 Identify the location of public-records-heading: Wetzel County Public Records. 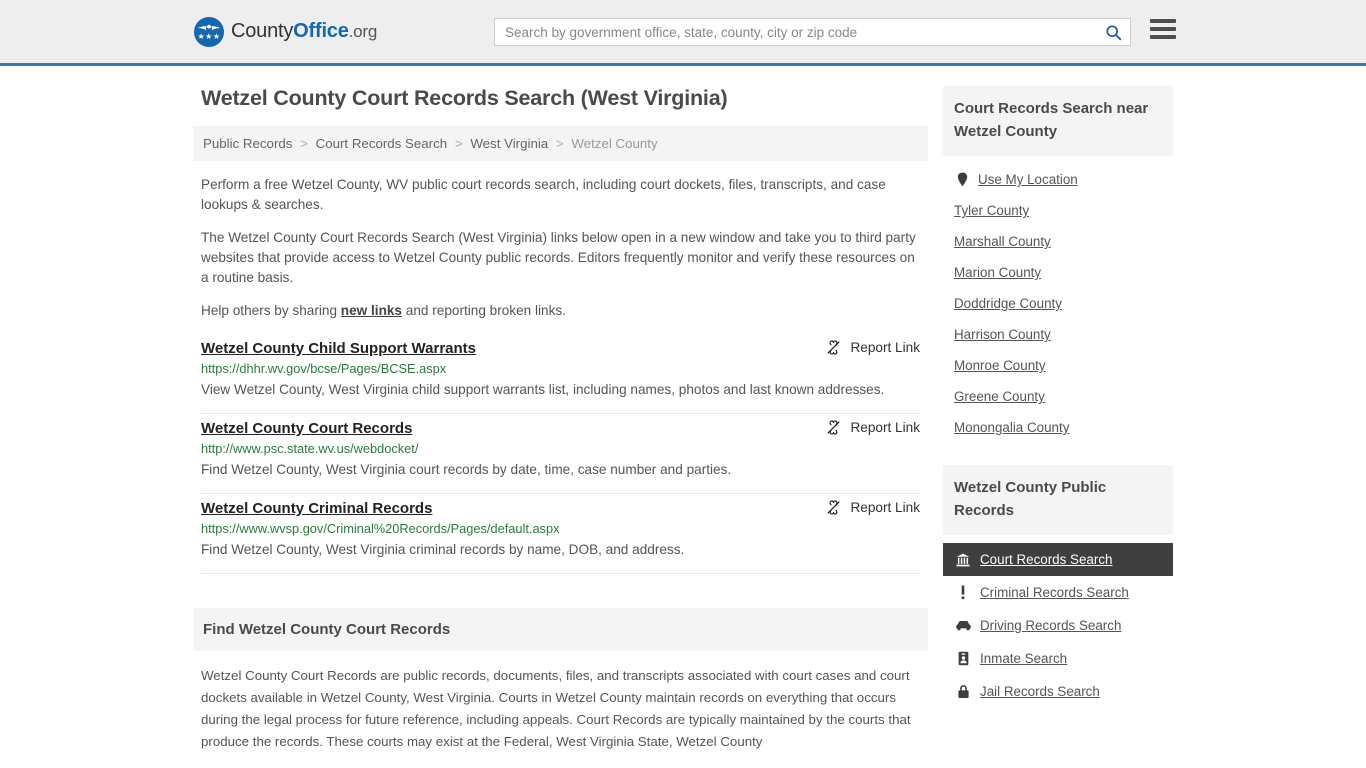
(1058, 500).